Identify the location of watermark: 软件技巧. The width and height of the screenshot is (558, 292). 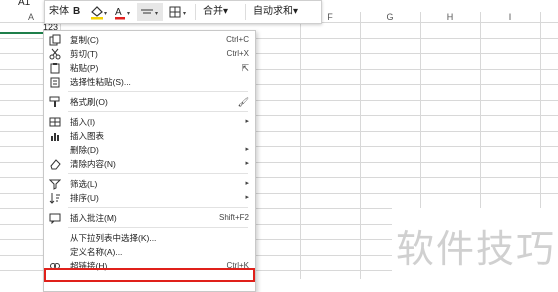
(475, 243).